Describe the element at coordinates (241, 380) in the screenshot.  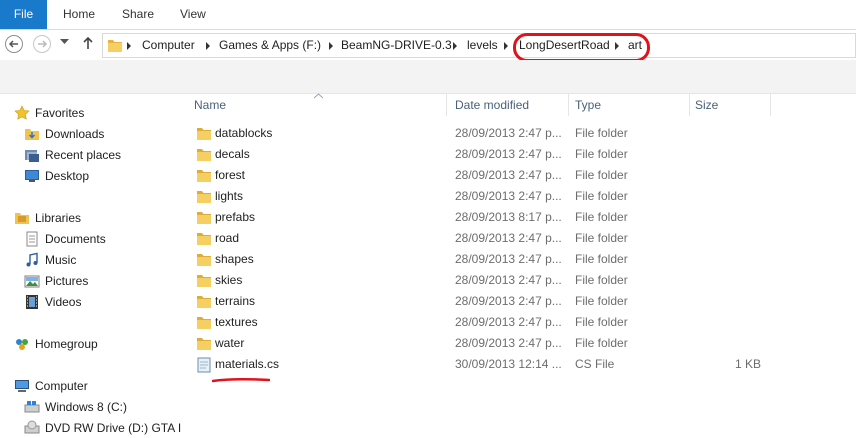
I see `red-annotation-underline` at that location.